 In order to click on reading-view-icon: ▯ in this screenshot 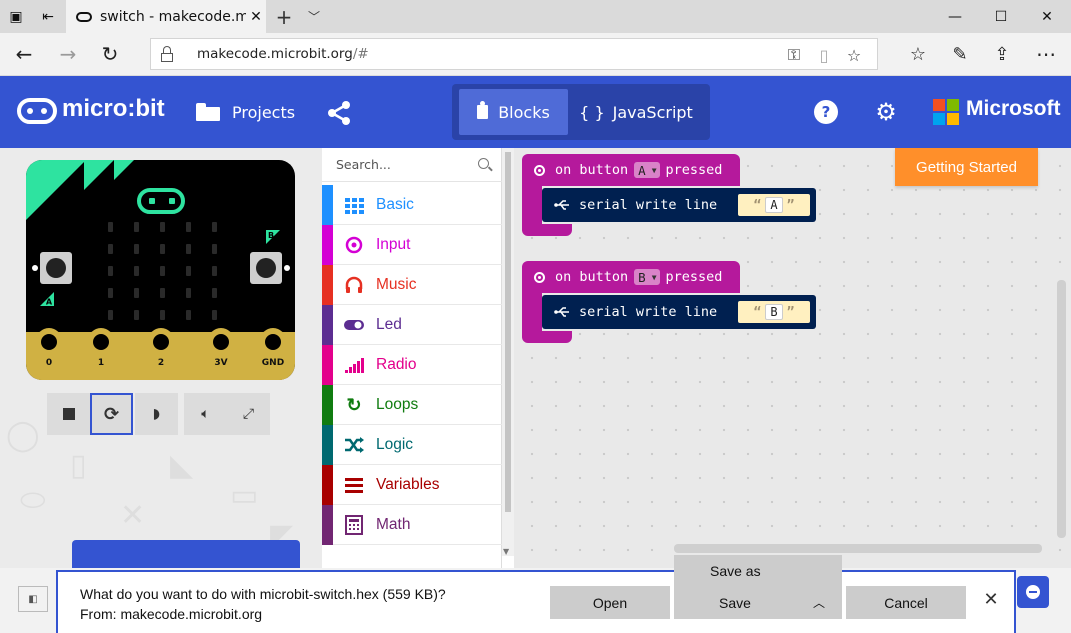, I will do `click(824, 55)`.